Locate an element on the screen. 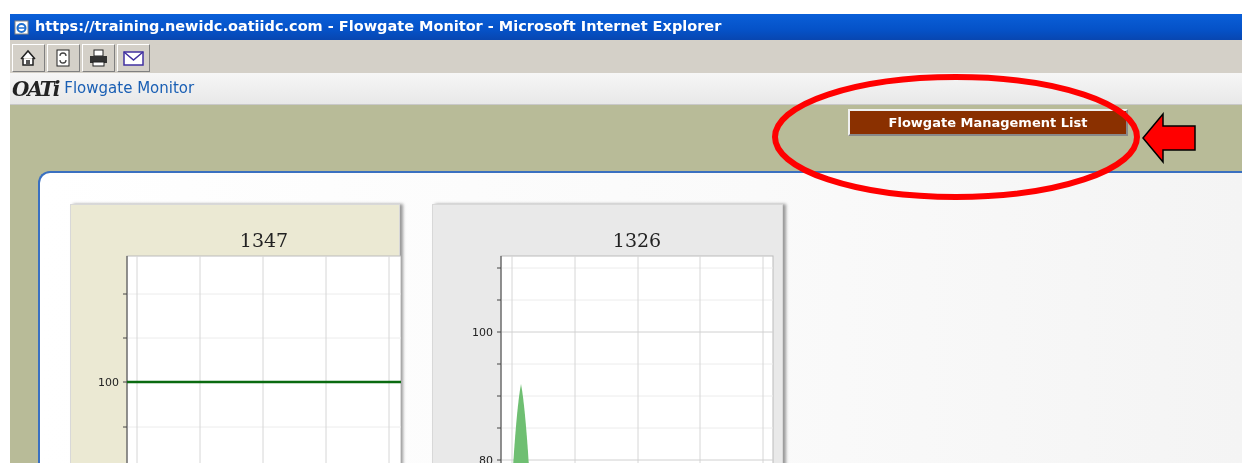  management-list-button: Flowgate Management List is located at coordinates (988, 122).